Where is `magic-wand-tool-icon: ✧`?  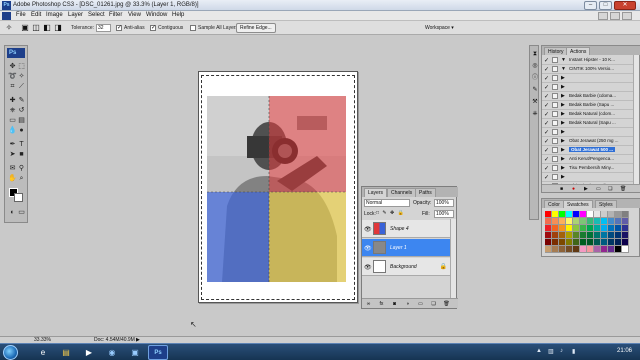 magic-wand-tool-icon: ✧ is located at coordinates (21, 76).